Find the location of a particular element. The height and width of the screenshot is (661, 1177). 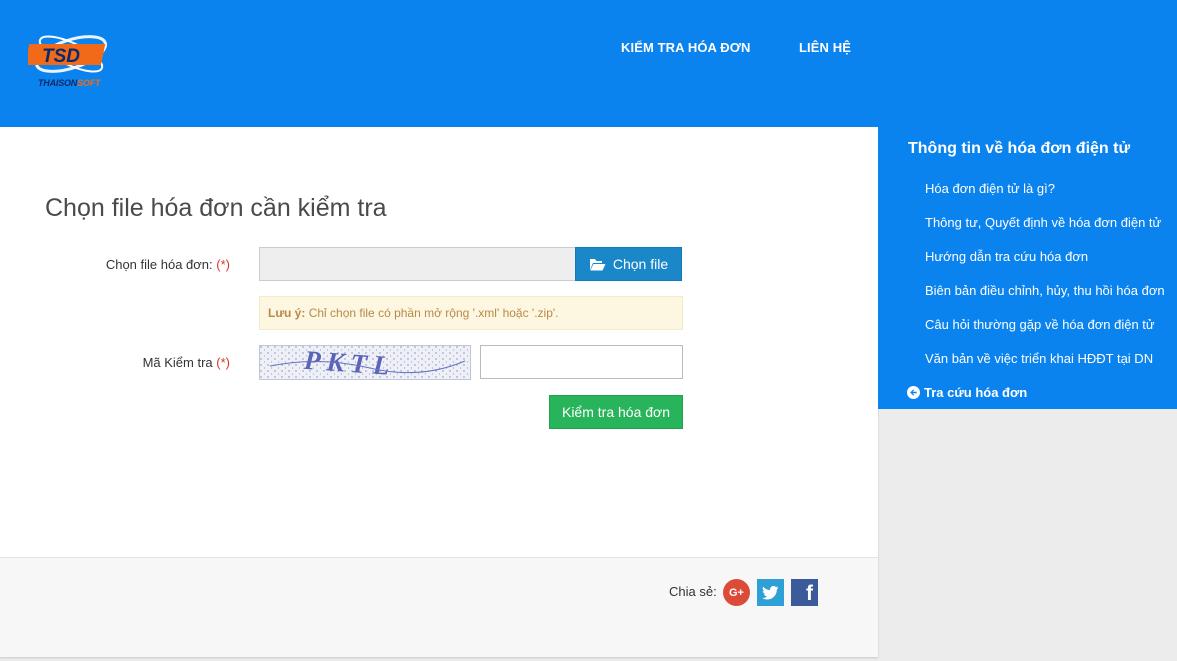

logo-brand-text: THAISONSOFT is located at coordinates (69, 83).